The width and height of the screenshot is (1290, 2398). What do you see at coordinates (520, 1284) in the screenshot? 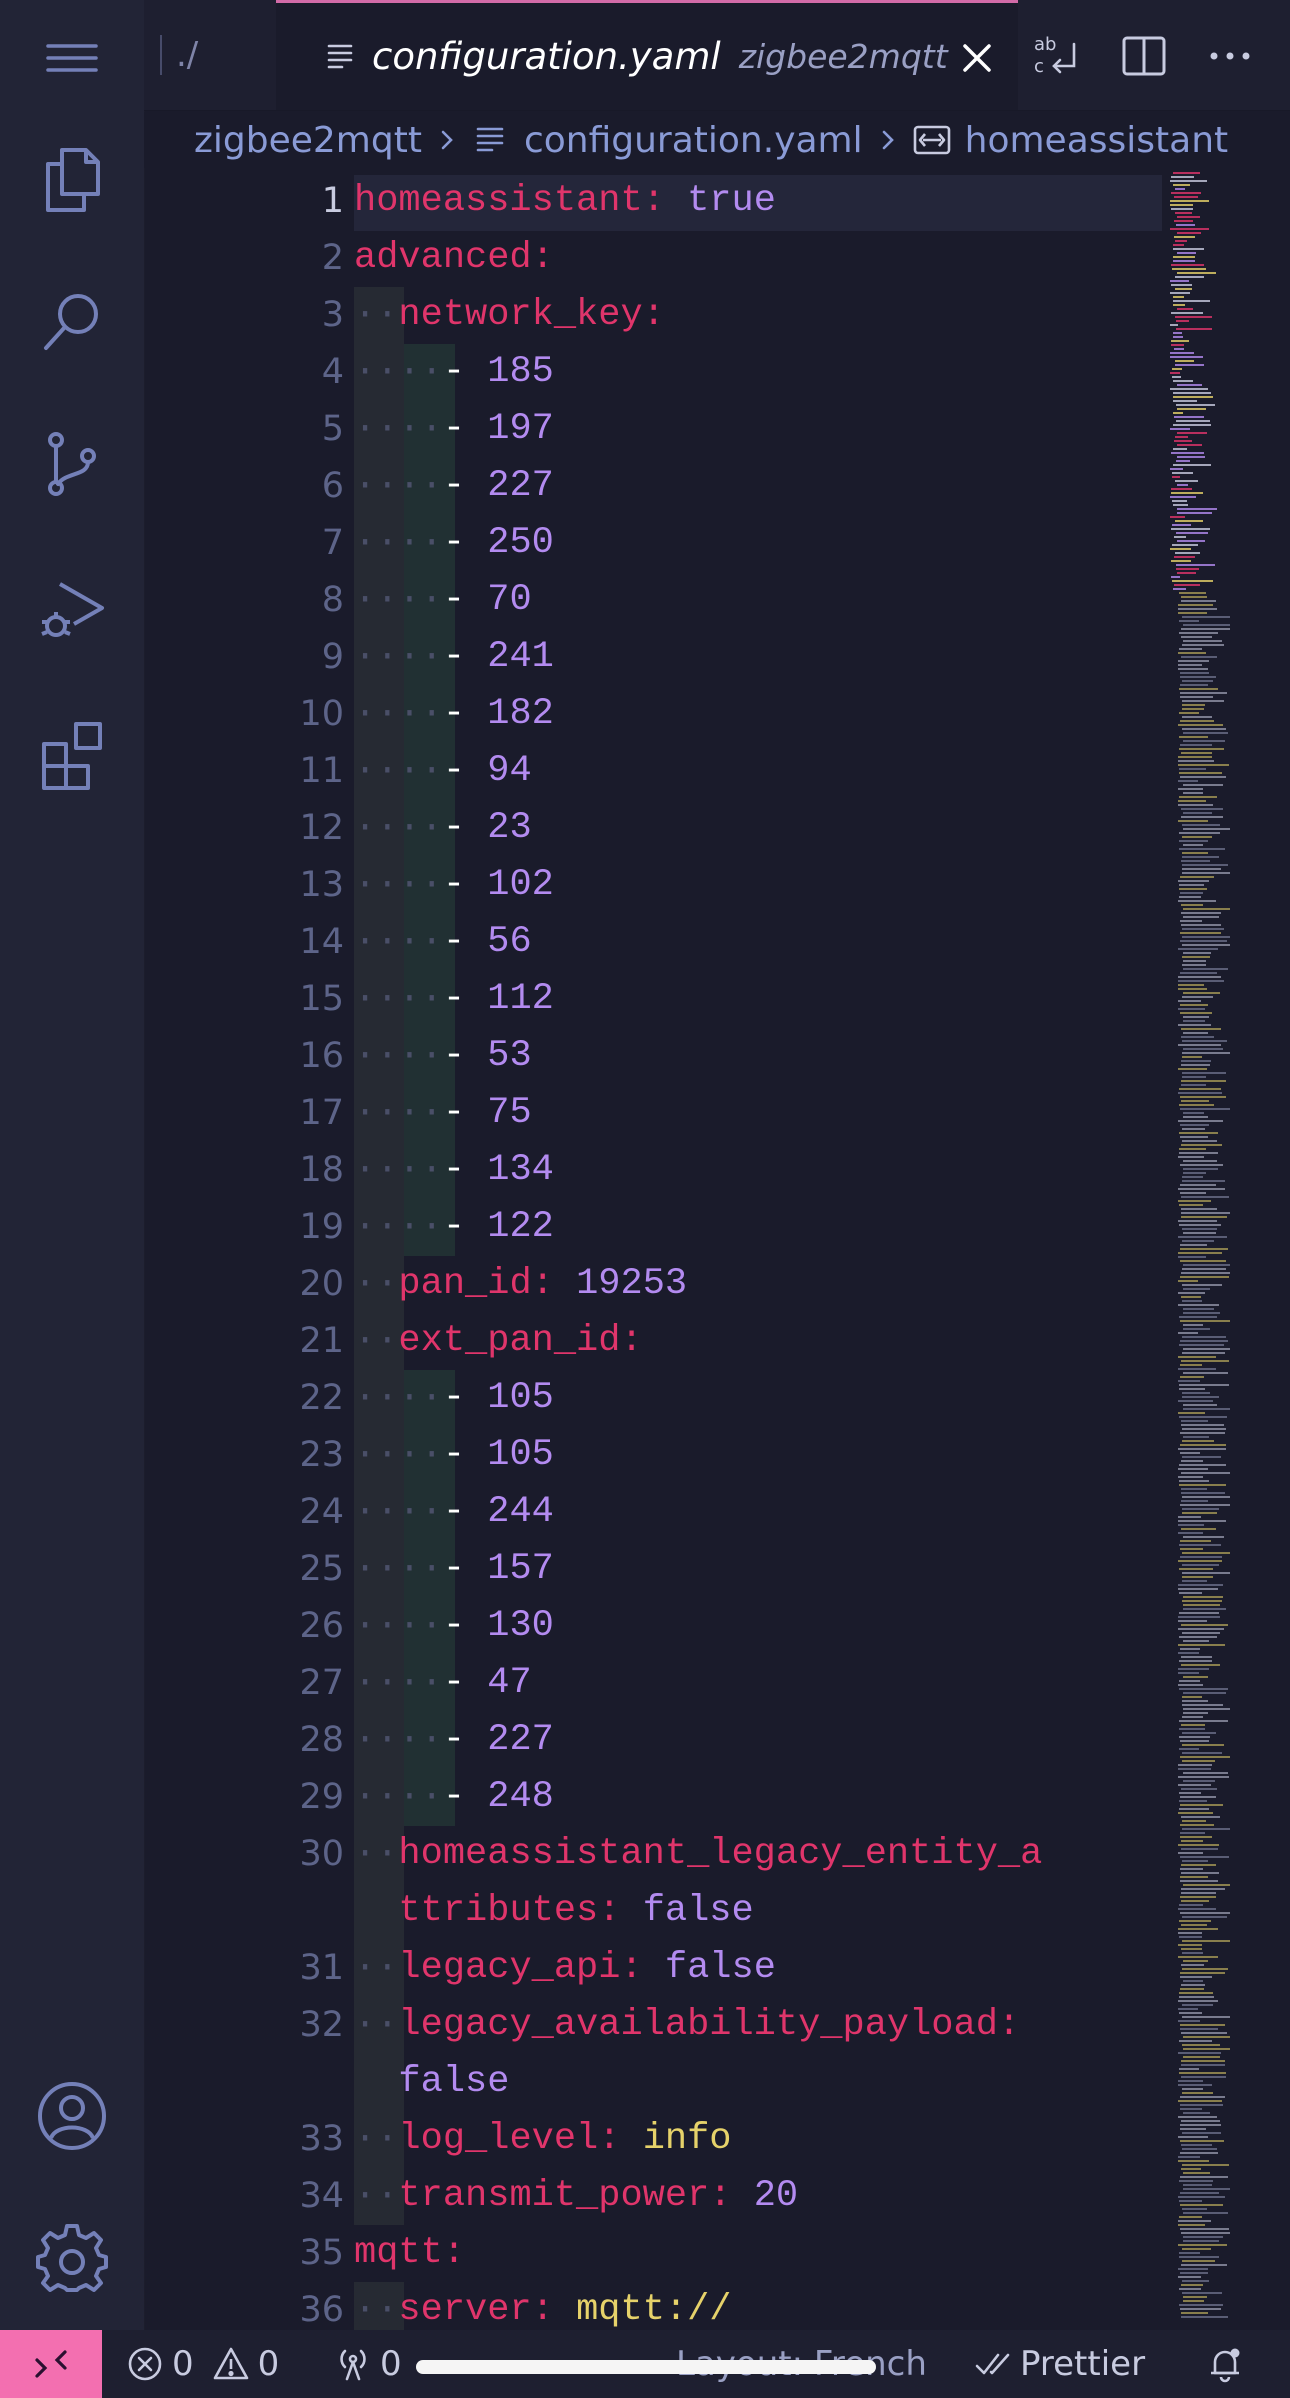
I see `code-line: ··pan_id: 19253` at bounding box center [520, 1284].